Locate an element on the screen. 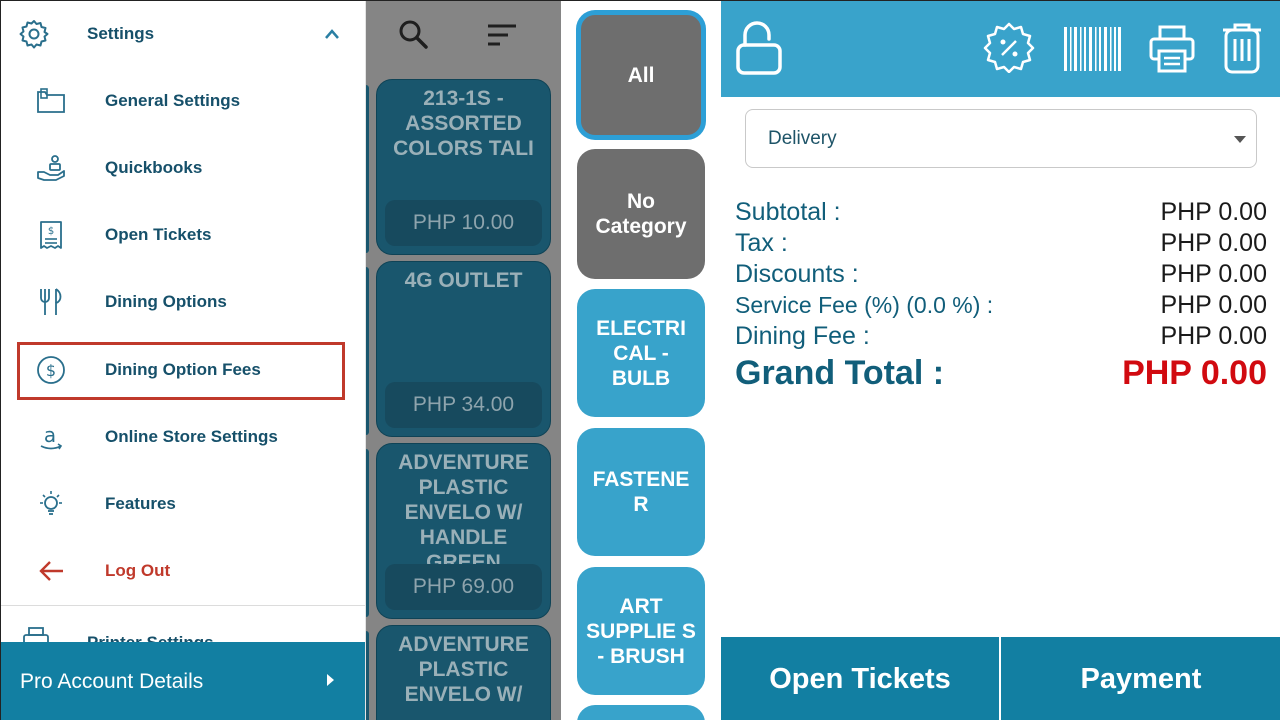 Image resolution: width=1280 pixels, height=720 pixels. menu-online-store-settings: a Online Store Settings is located at coordinates (182, 437).